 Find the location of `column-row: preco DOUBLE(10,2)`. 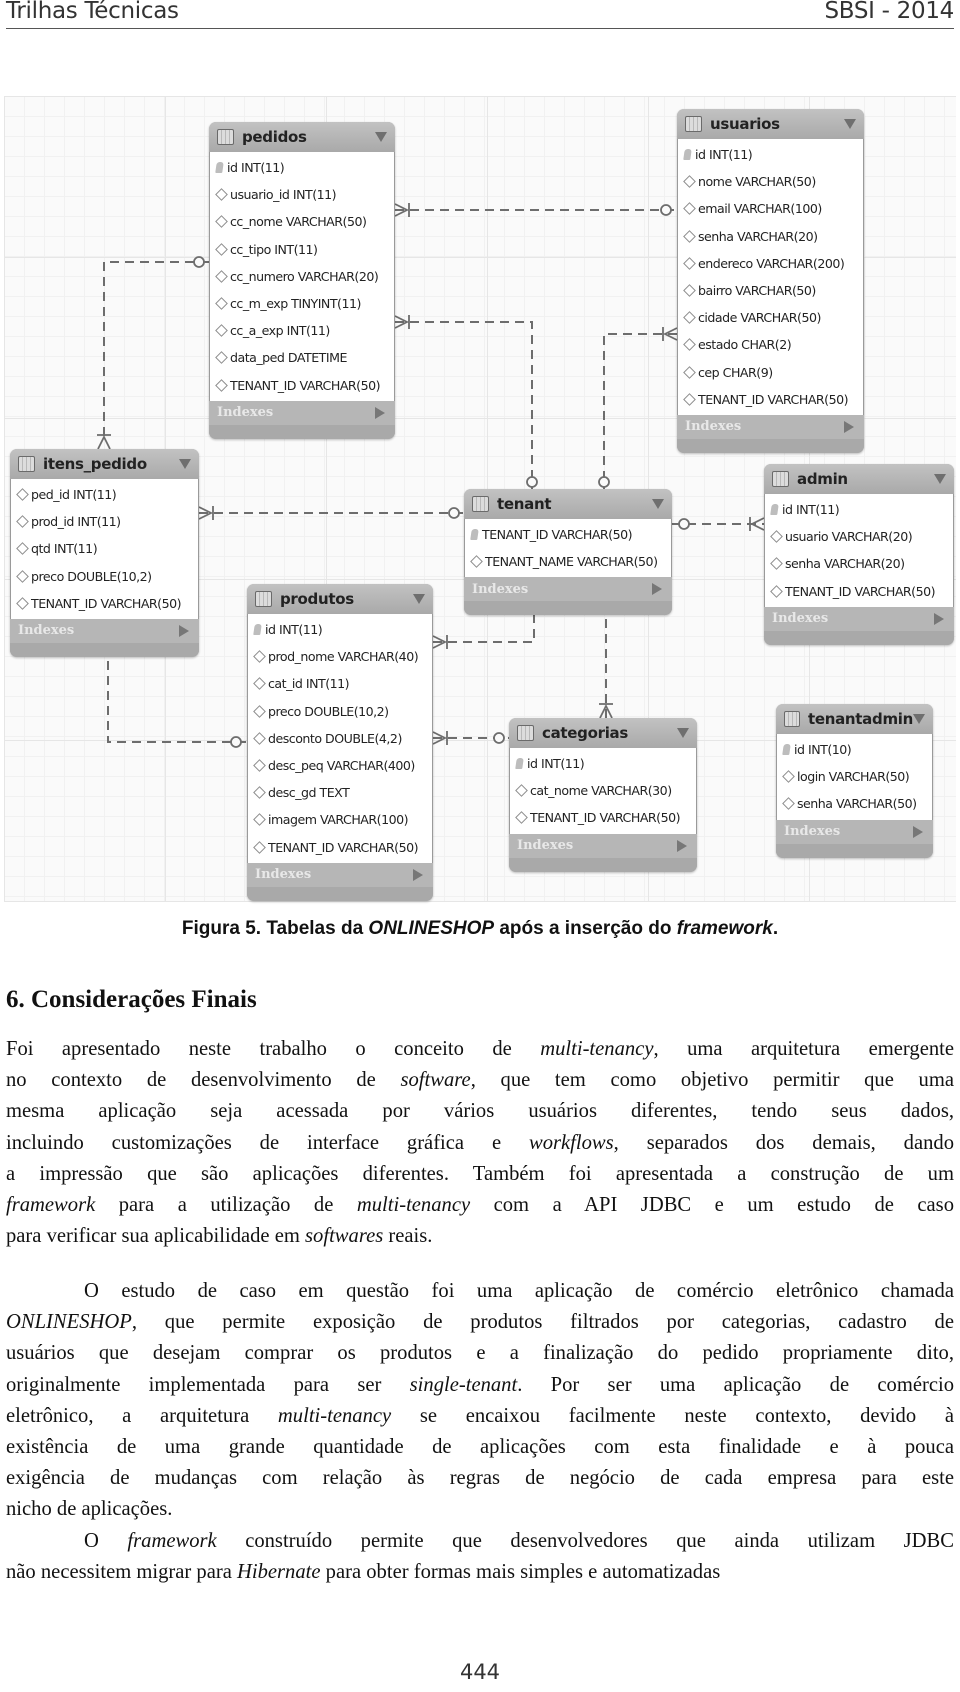

column-row: preco DOUBLE(10,2) is located at coordinates (104, 576).